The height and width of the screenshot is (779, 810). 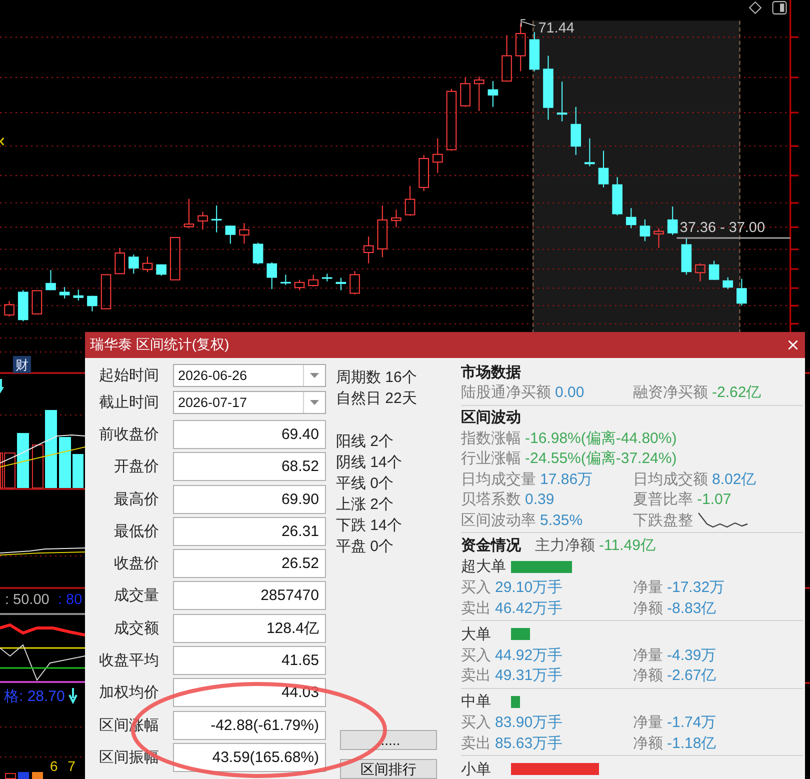 What do you see at coordinates (714, 499) in the screenshot?
I see `stat-value: -1.07` at bounding box center [714, 499].